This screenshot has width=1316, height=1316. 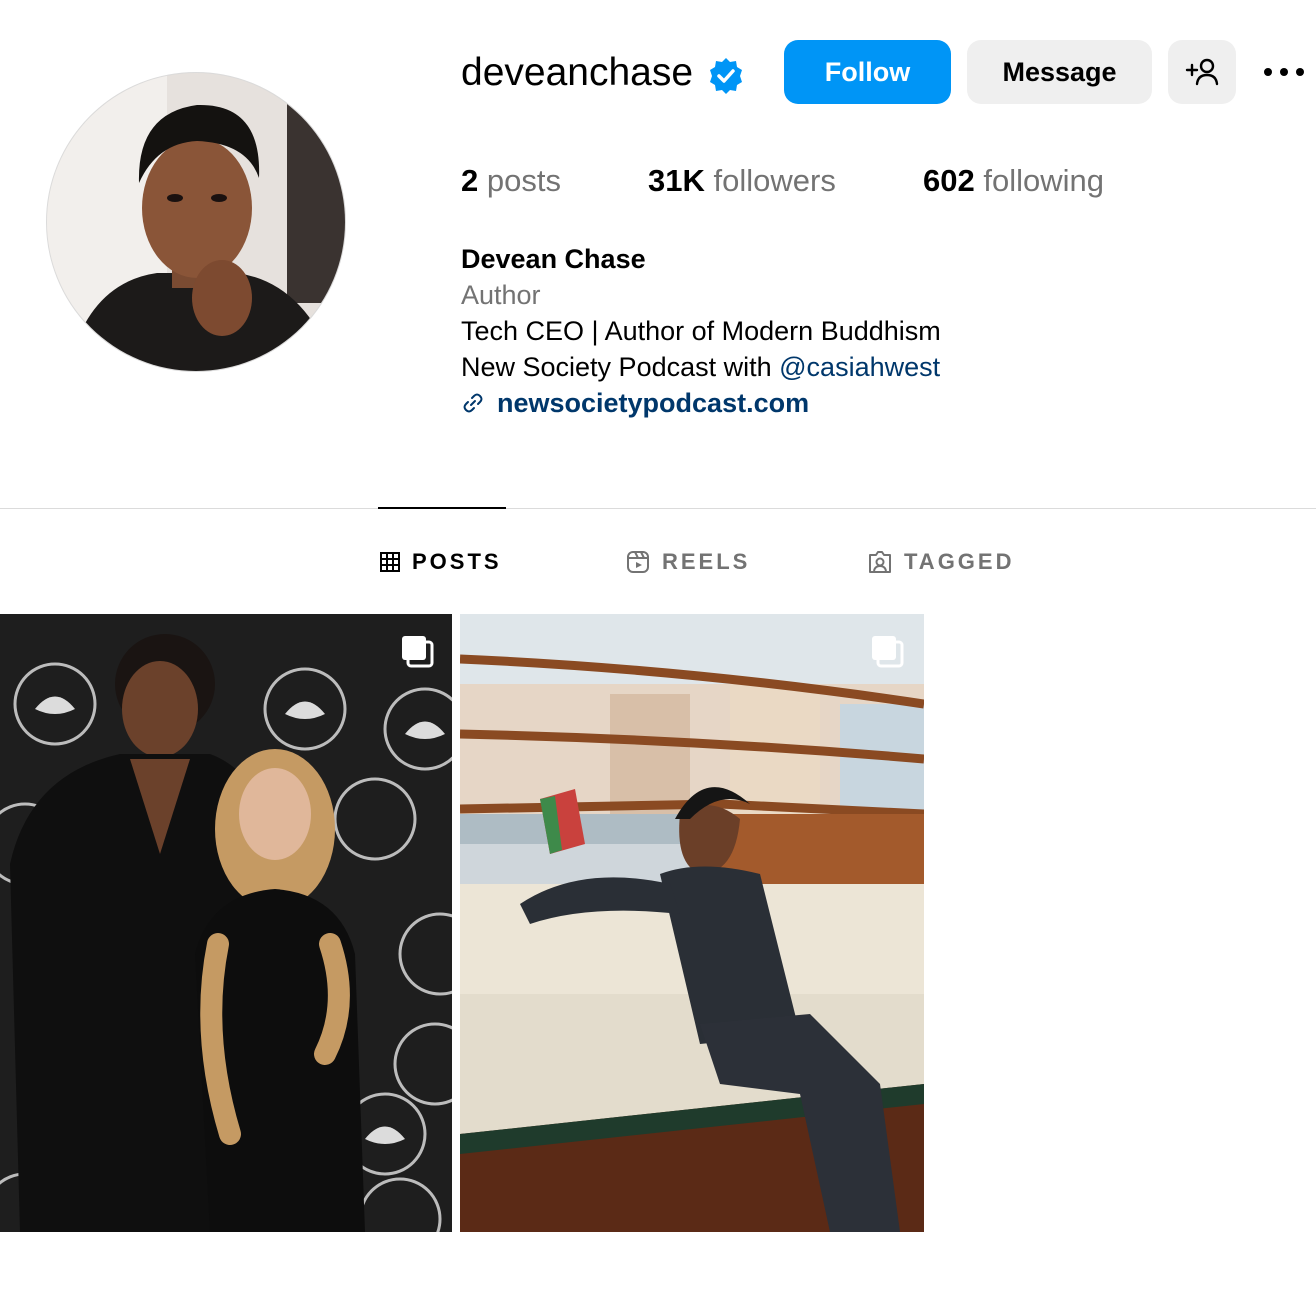 What do you see at coordinates (442, 508) in the screenshot?
I see `active-tab-indicator` at bounding box center [442, 508].